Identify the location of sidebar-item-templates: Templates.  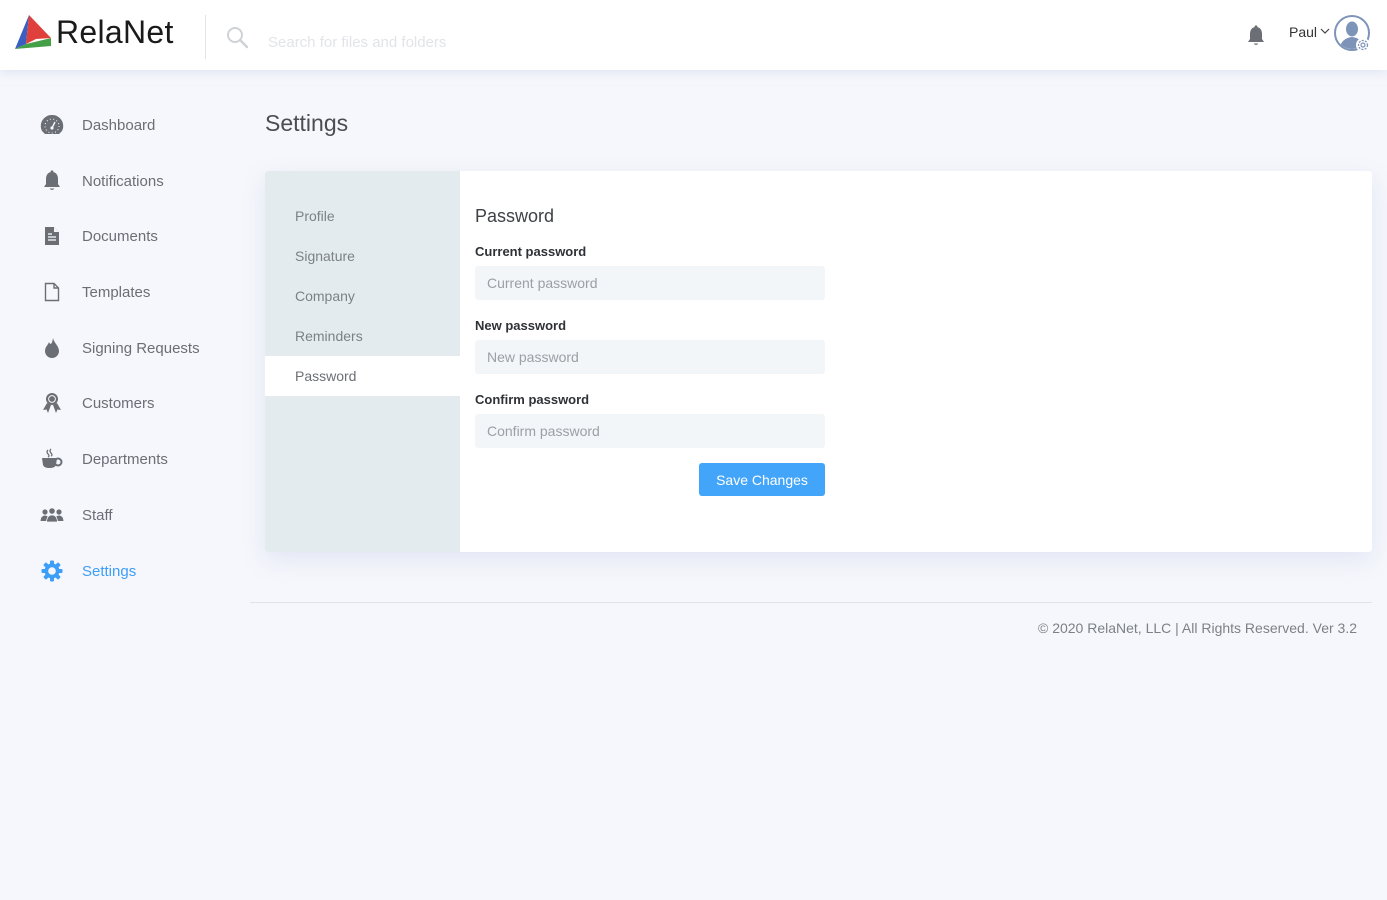
(140, 292).